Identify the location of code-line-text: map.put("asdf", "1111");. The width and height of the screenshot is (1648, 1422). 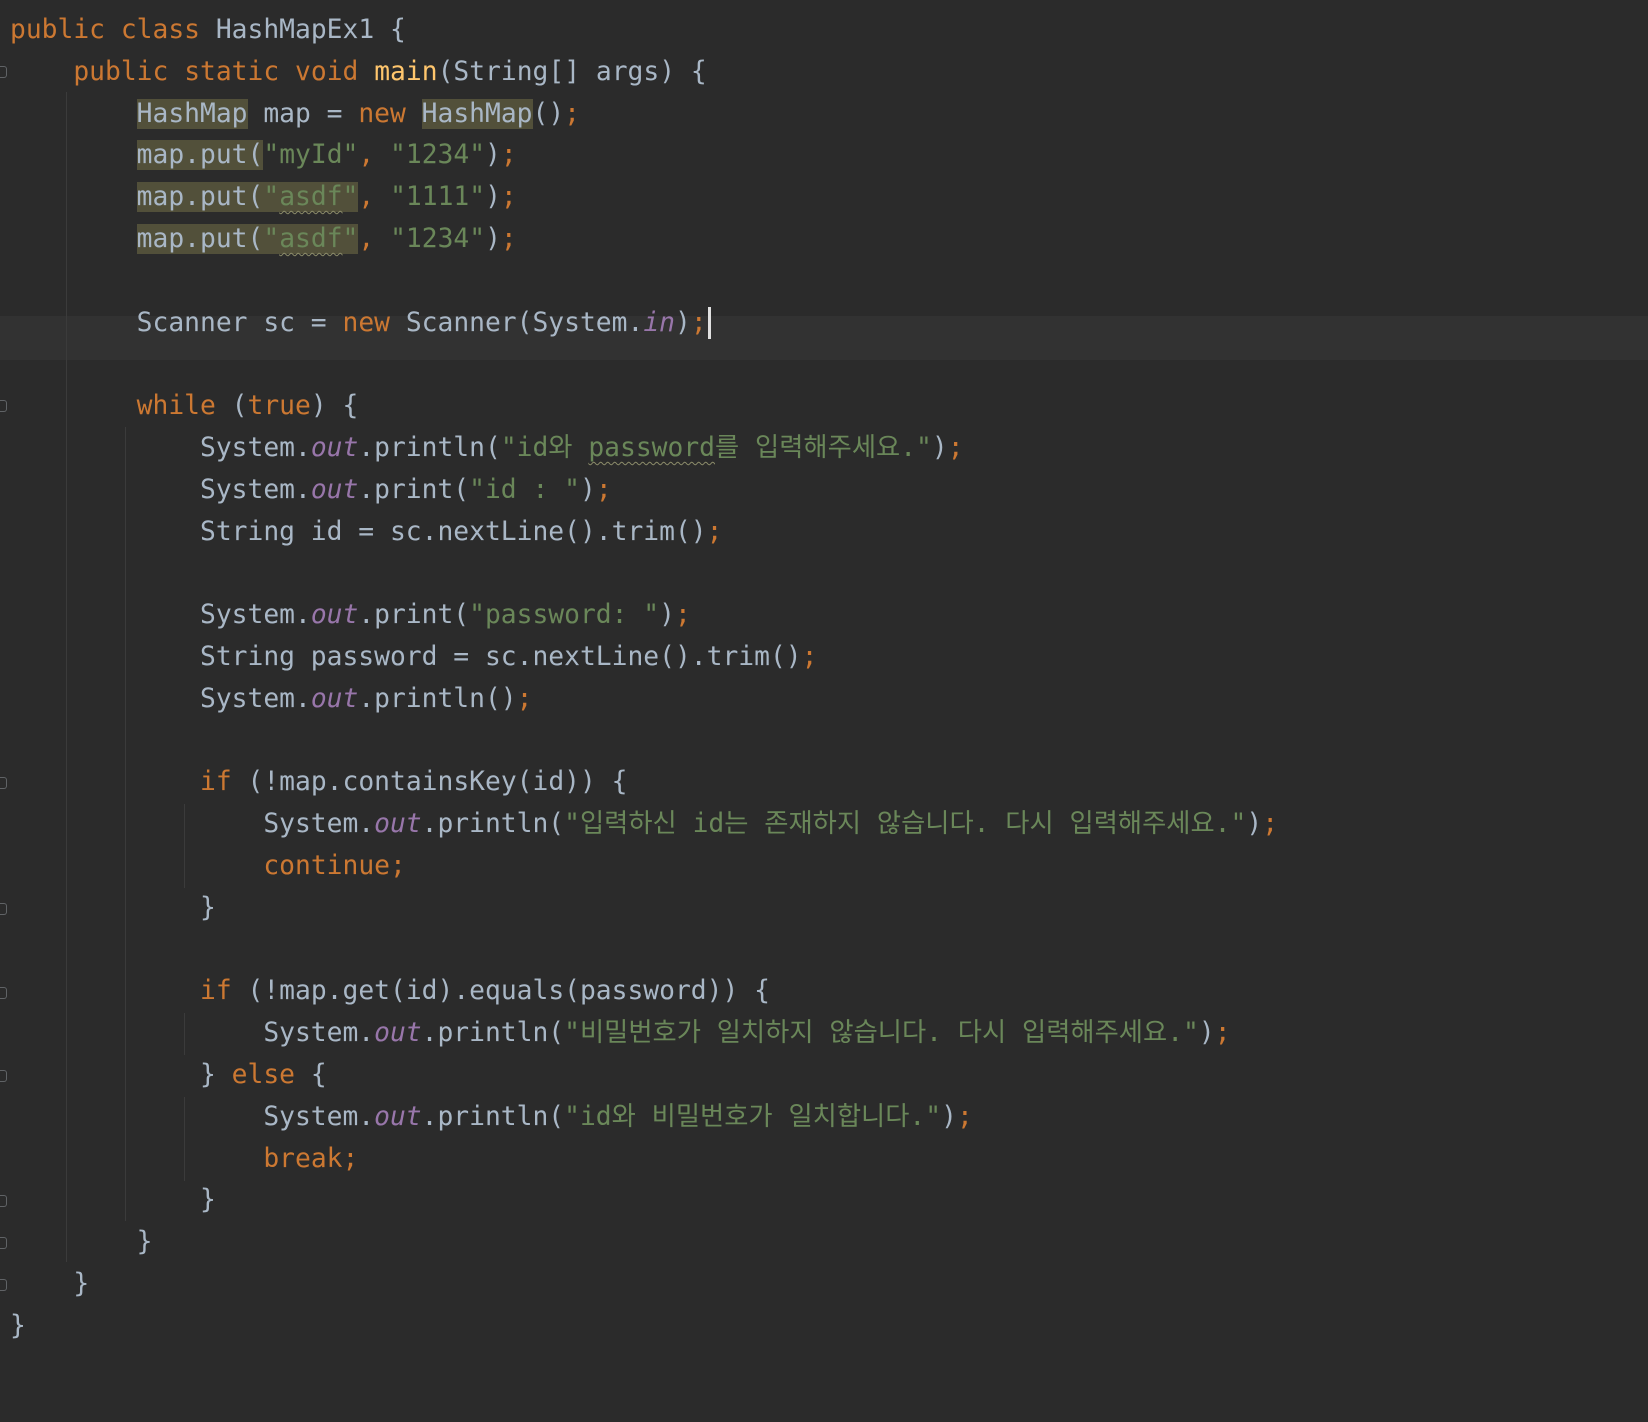
(326, 197).